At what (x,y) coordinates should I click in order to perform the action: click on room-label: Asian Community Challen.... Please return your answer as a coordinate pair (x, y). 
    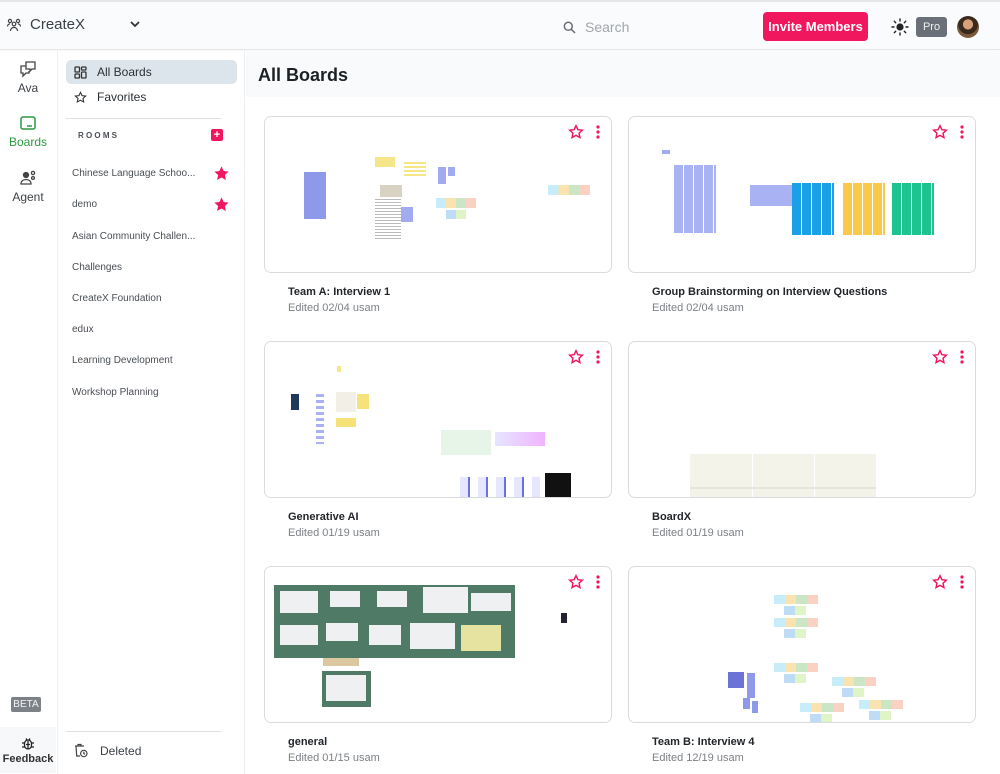
    Looking at the image, I should click on (134, 236).